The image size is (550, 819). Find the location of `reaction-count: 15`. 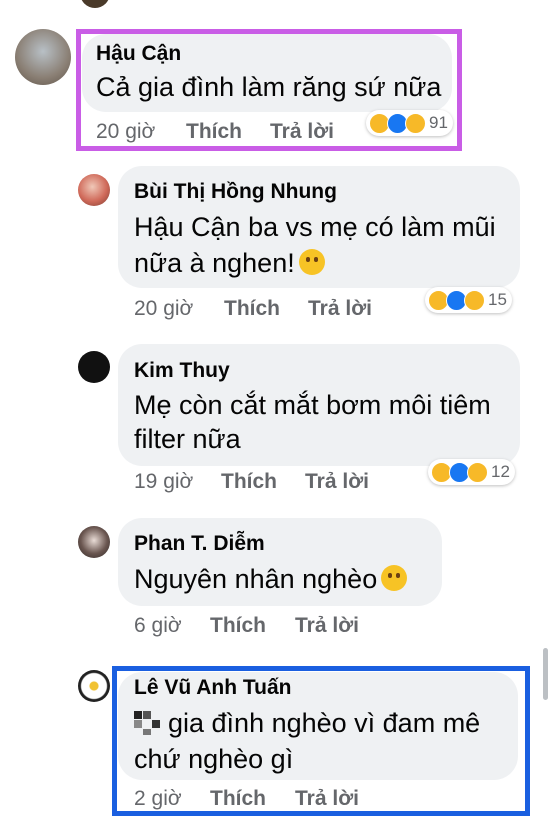

reaction-count: 15 is located at coordinates (497, 299).